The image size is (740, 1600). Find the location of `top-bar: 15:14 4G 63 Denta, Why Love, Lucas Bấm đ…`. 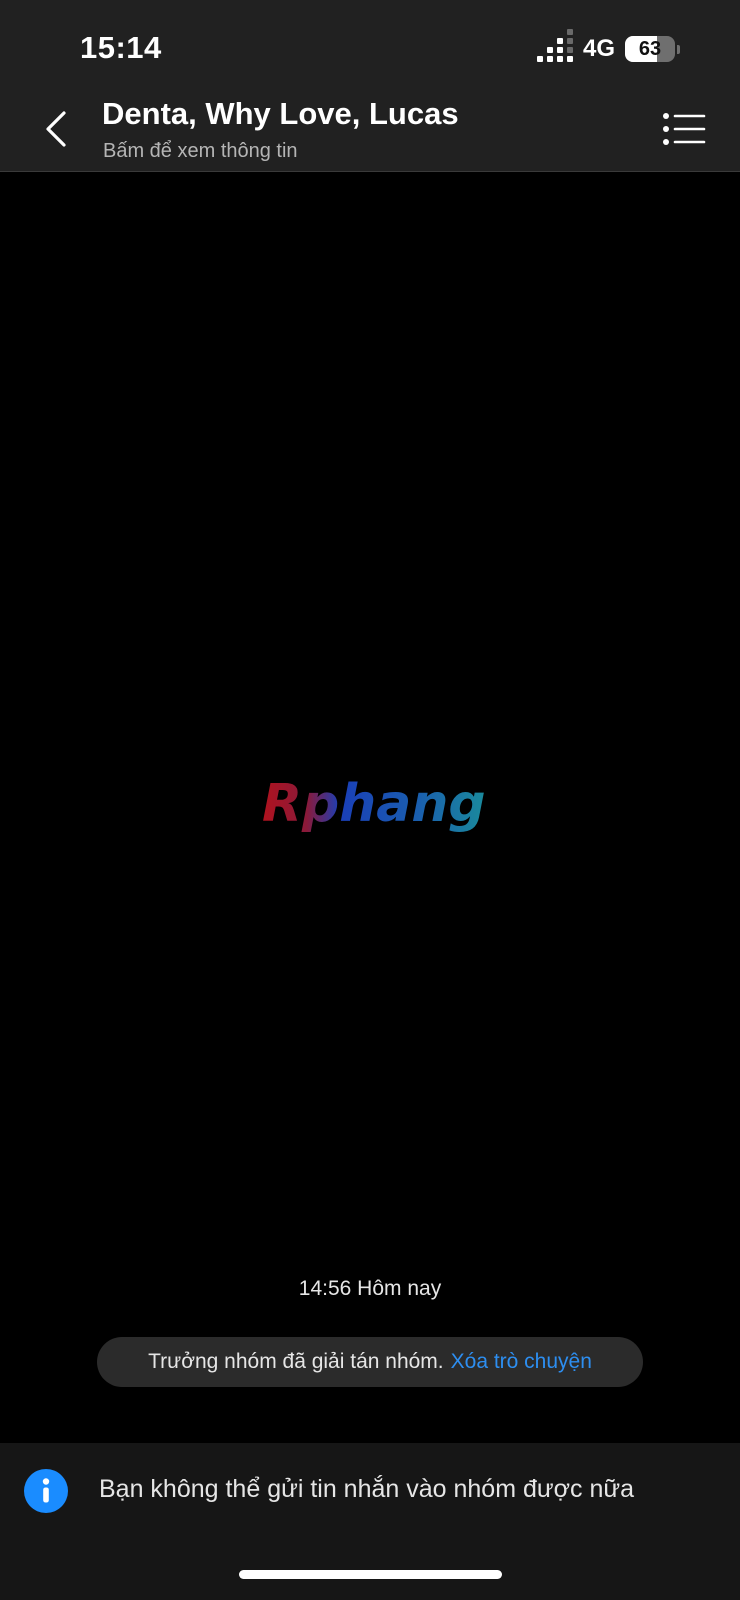

top-bar: 15:14 4G 63 Denta, Why Love, Lucas Bấm đ… is located at coordinates (370, 86).